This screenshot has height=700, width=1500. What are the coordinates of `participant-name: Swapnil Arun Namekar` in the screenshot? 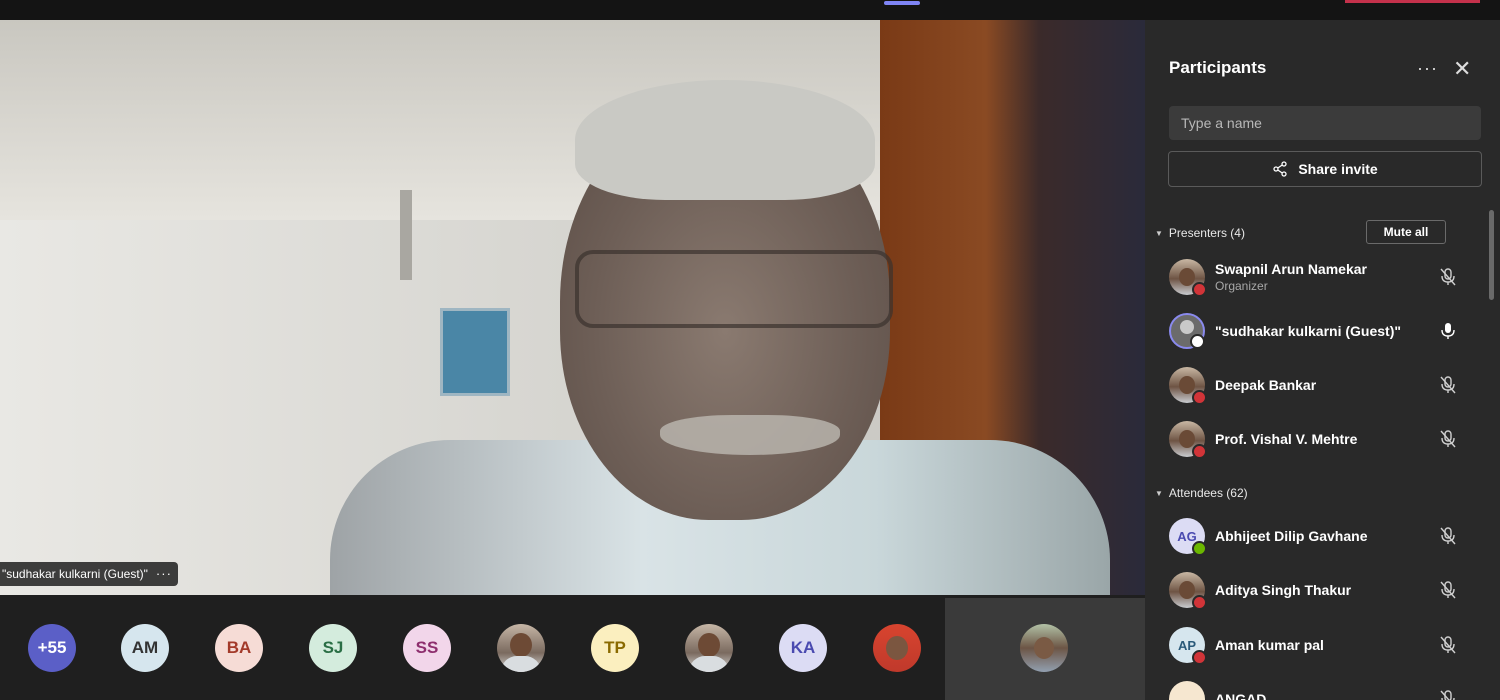 It's located at (1291, 269).